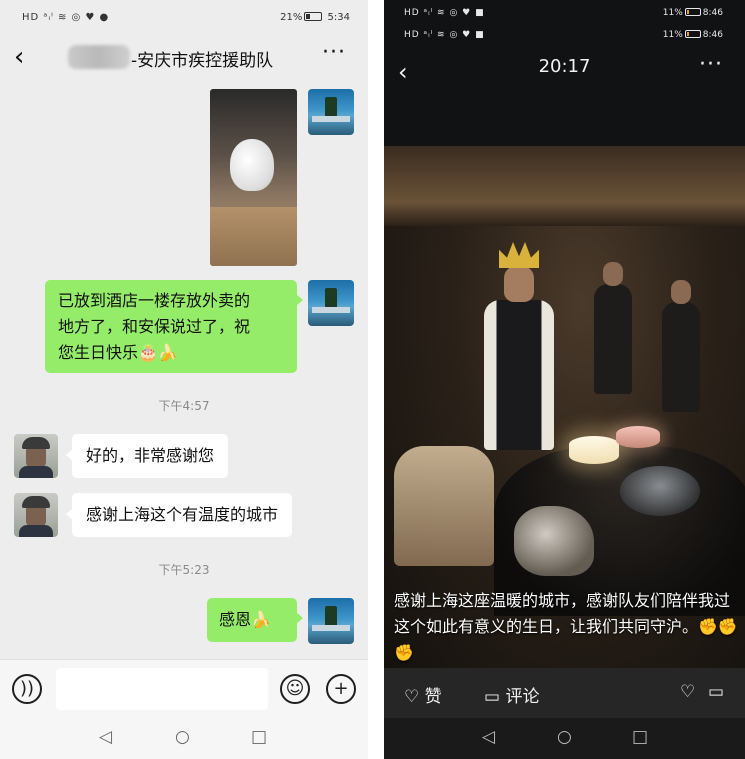 The height and width of the screenshot is (759, 745). What do you see at coordinates (66, 17) in the screenshot?
I see `signal-icons: HD ᵃᵢˡ ≋ ◎ ♥ ●` at bounding box center [66, 17].